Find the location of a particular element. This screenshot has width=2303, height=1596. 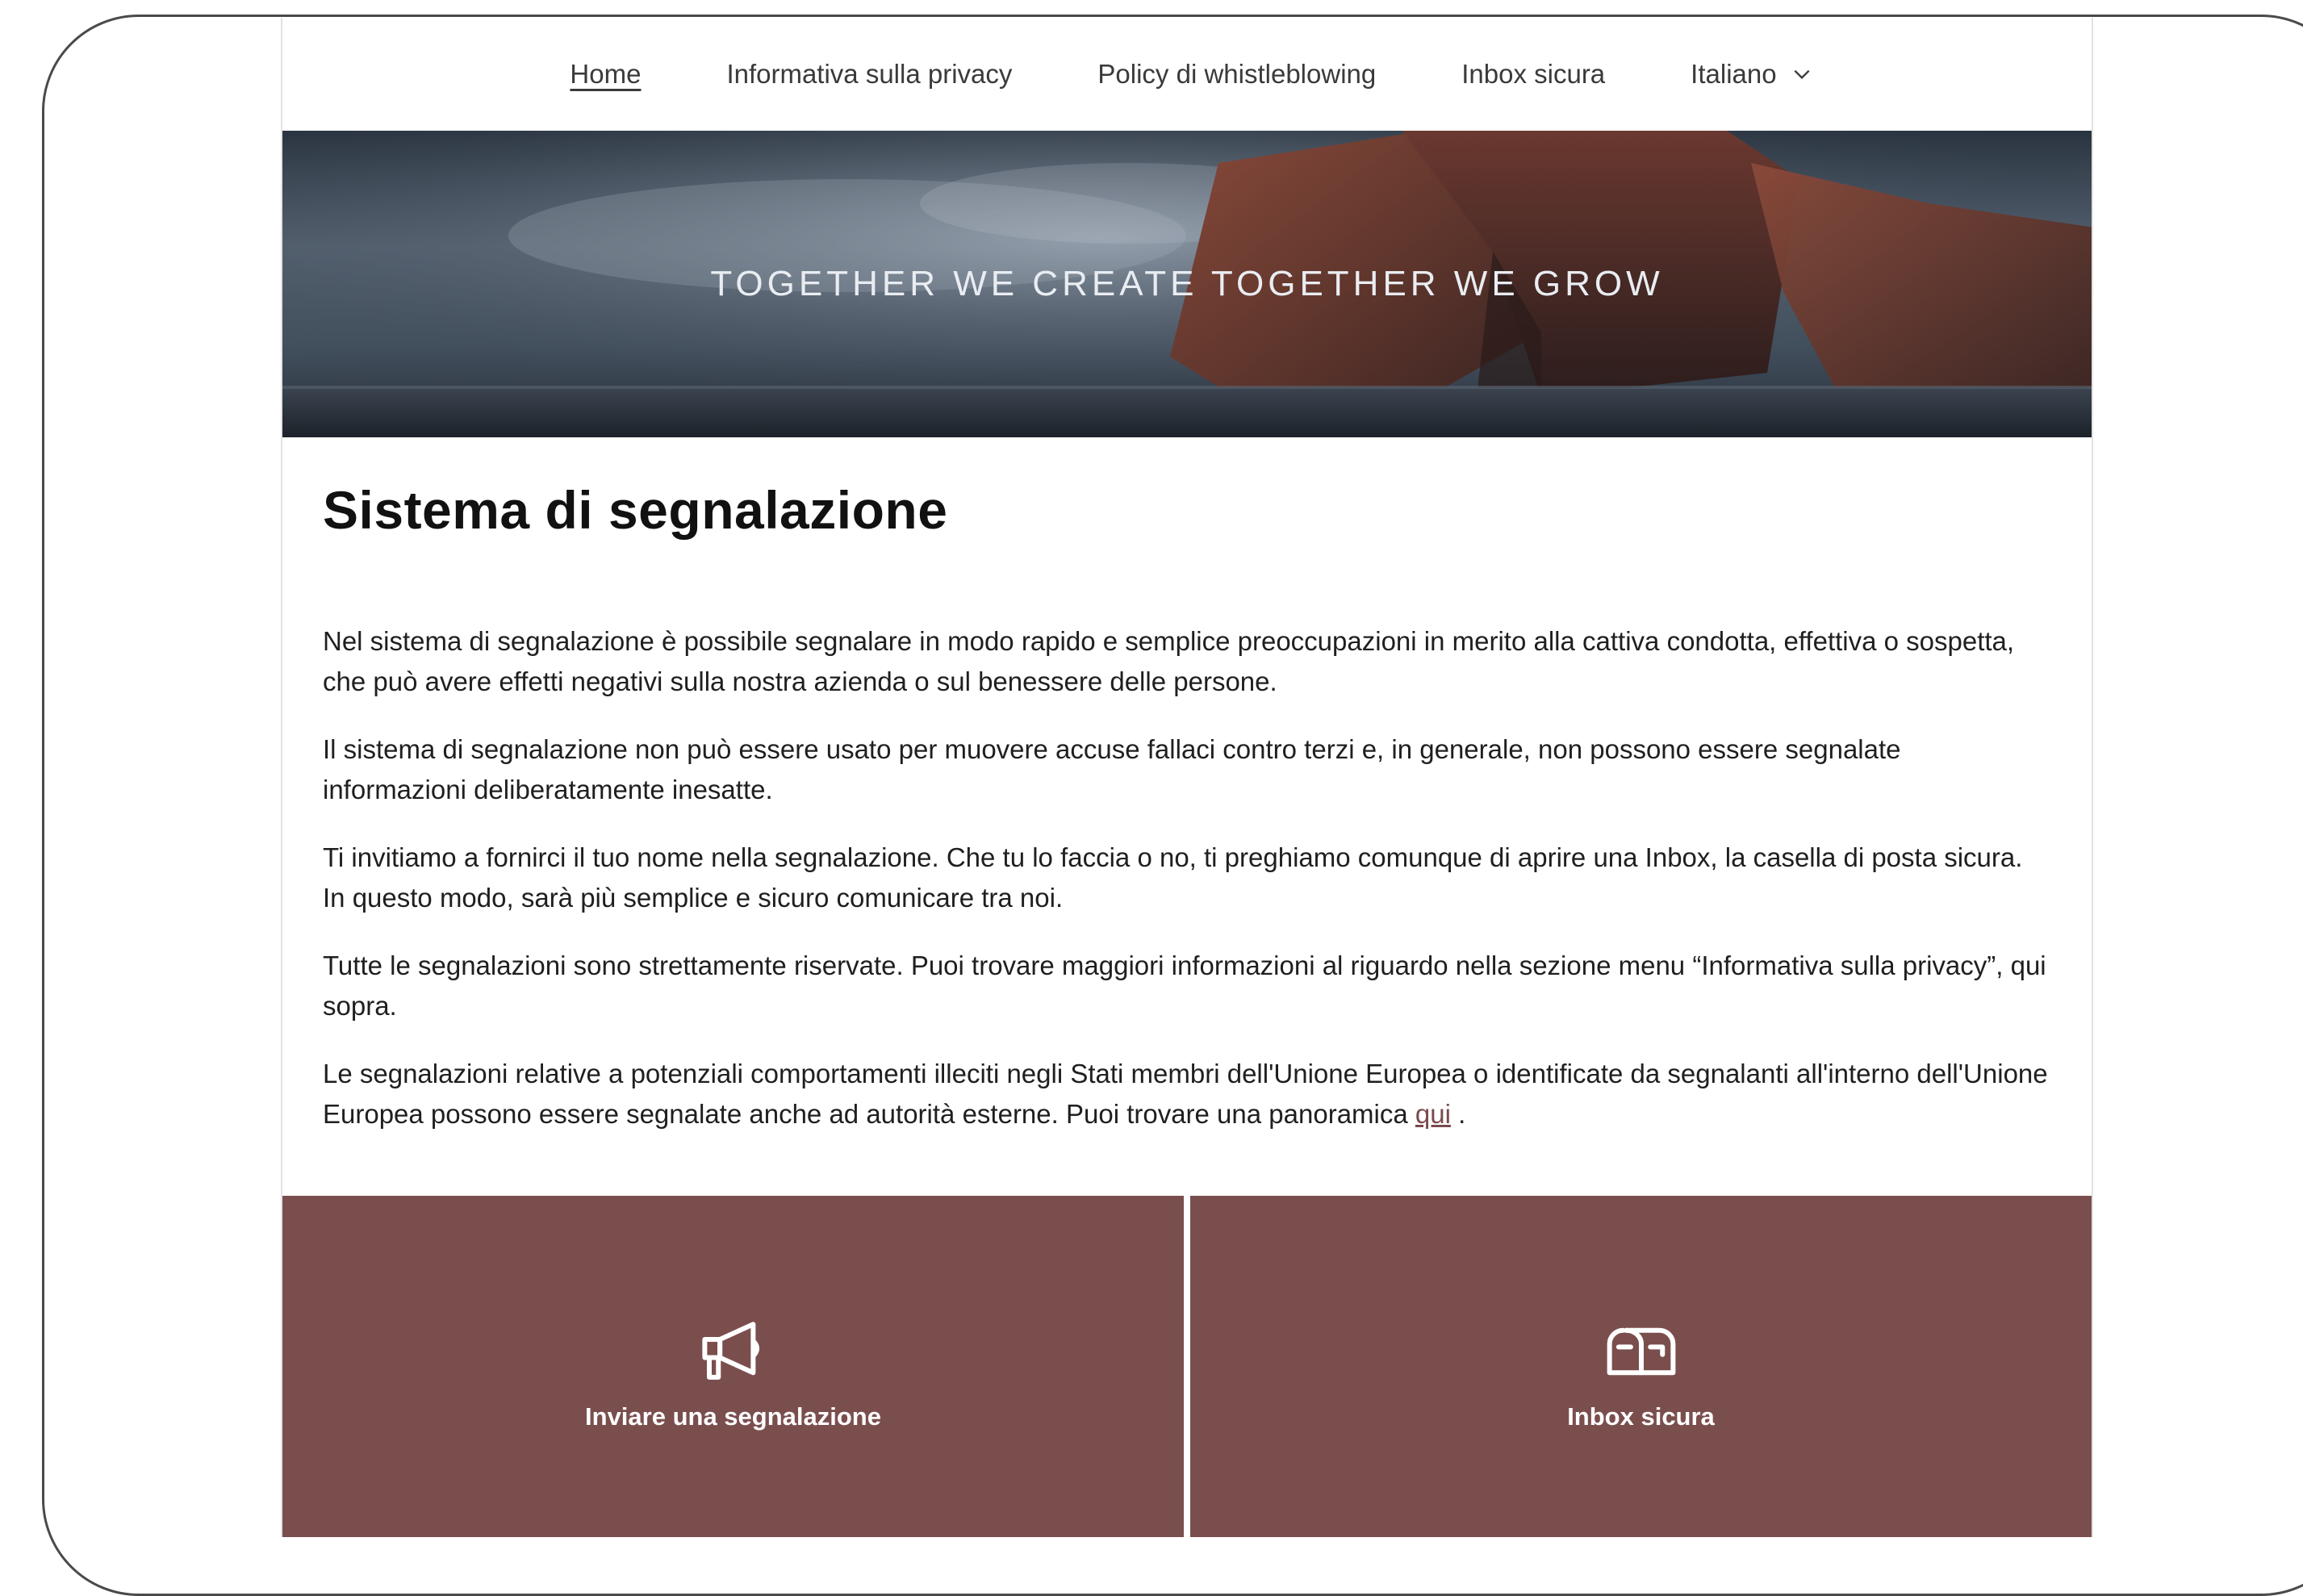

secure-inbox-button: Inbox sicura is located at coordinates (1641, 1367).